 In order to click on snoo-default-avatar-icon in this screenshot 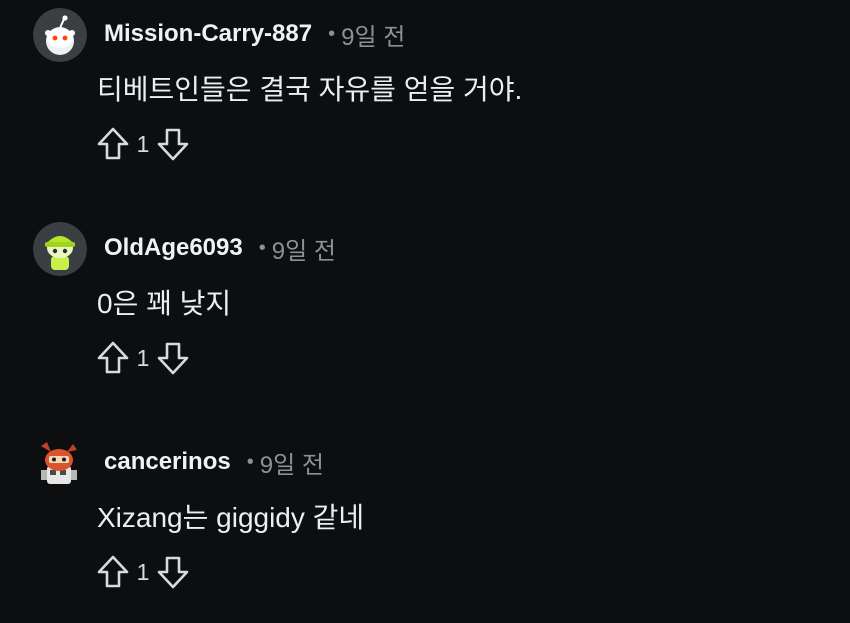, I will do `click(60, 35)`.